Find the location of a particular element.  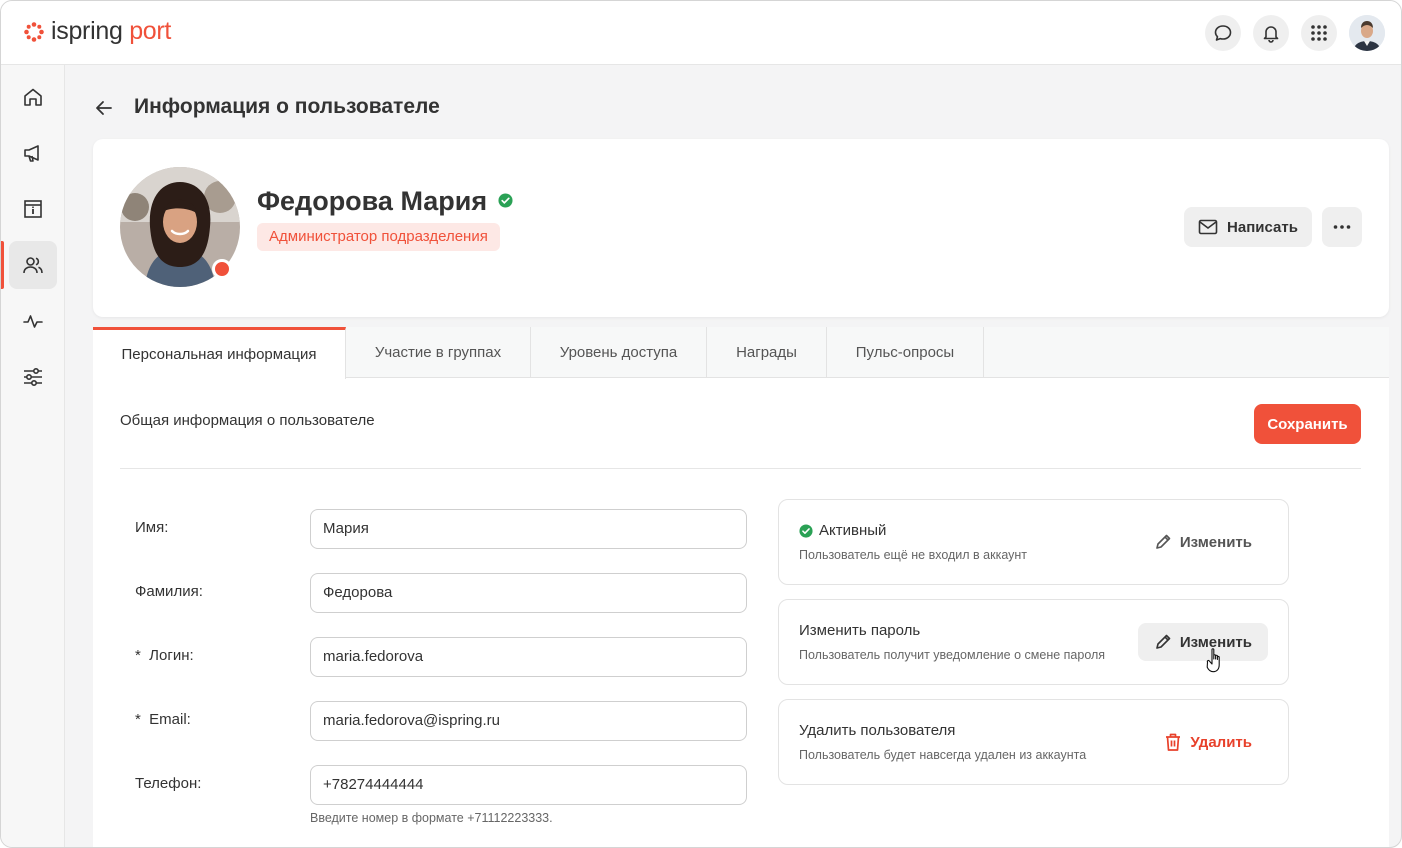

arrow-left-icon is located at coordinates (104, 108).